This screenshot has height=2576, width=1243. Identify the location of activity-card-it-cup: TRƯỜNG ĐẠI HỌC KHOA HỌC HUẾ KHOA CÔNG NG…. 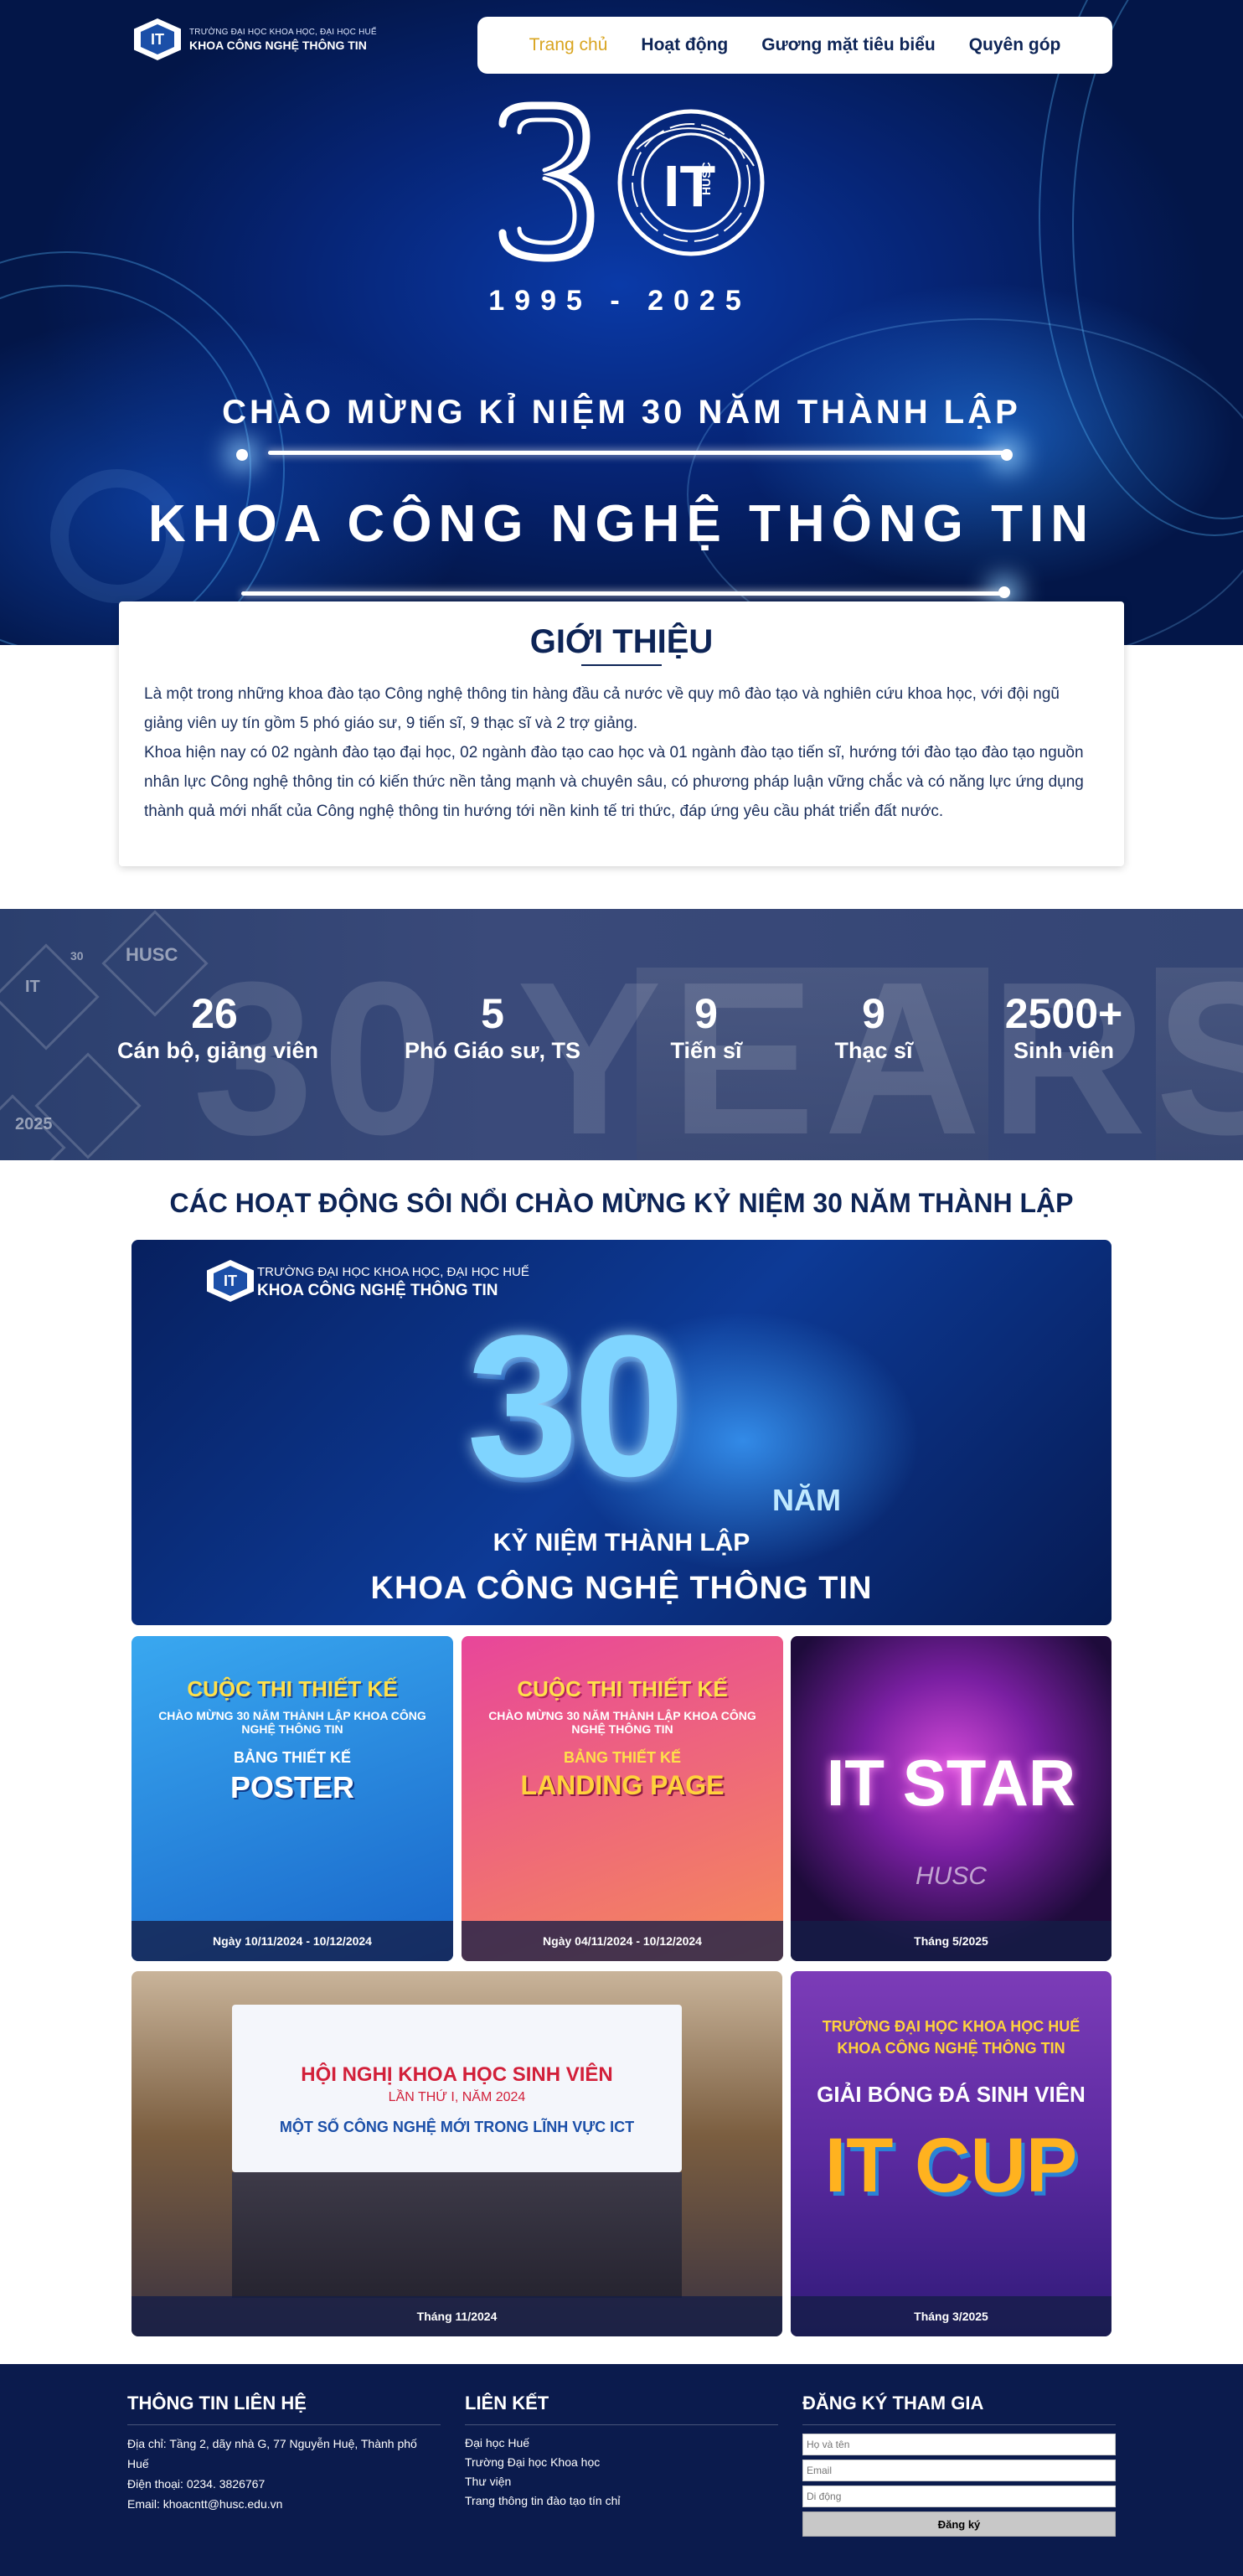
(951, 2153).